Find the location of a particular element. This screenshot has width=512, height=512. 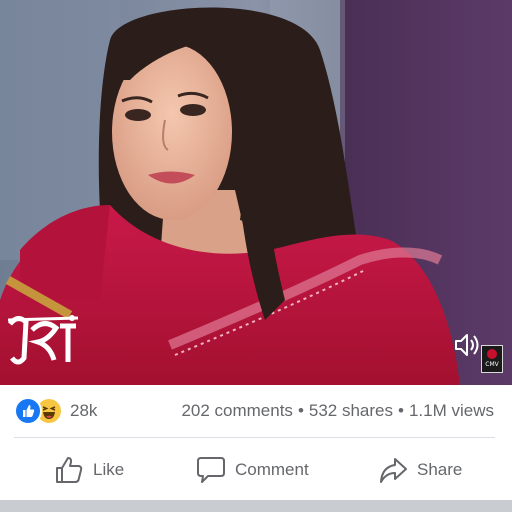

reactions-summary: 28k is located at coordinates (56, 411).